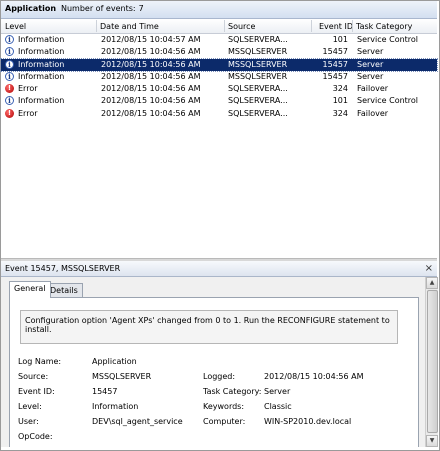 The height and width of the screenshot is (451, 440). I want to click on computer-value: WIN-SP2010.dev.local, so click(308, 421).